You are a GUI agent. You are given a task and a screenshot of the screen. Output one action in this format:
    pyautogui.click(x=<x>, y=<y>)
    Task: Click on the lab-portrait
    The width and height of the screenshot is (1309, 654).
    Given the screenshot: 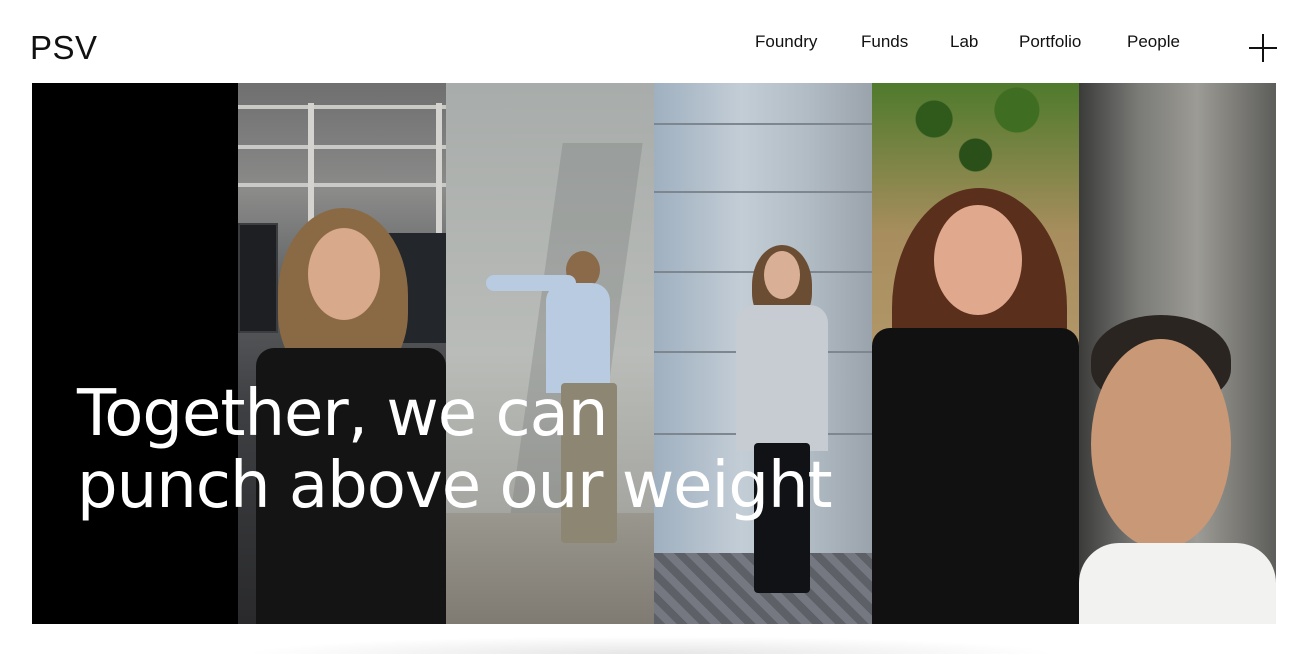 What is the action you would take?
    pyautogui.click(x=342, y=353)
    